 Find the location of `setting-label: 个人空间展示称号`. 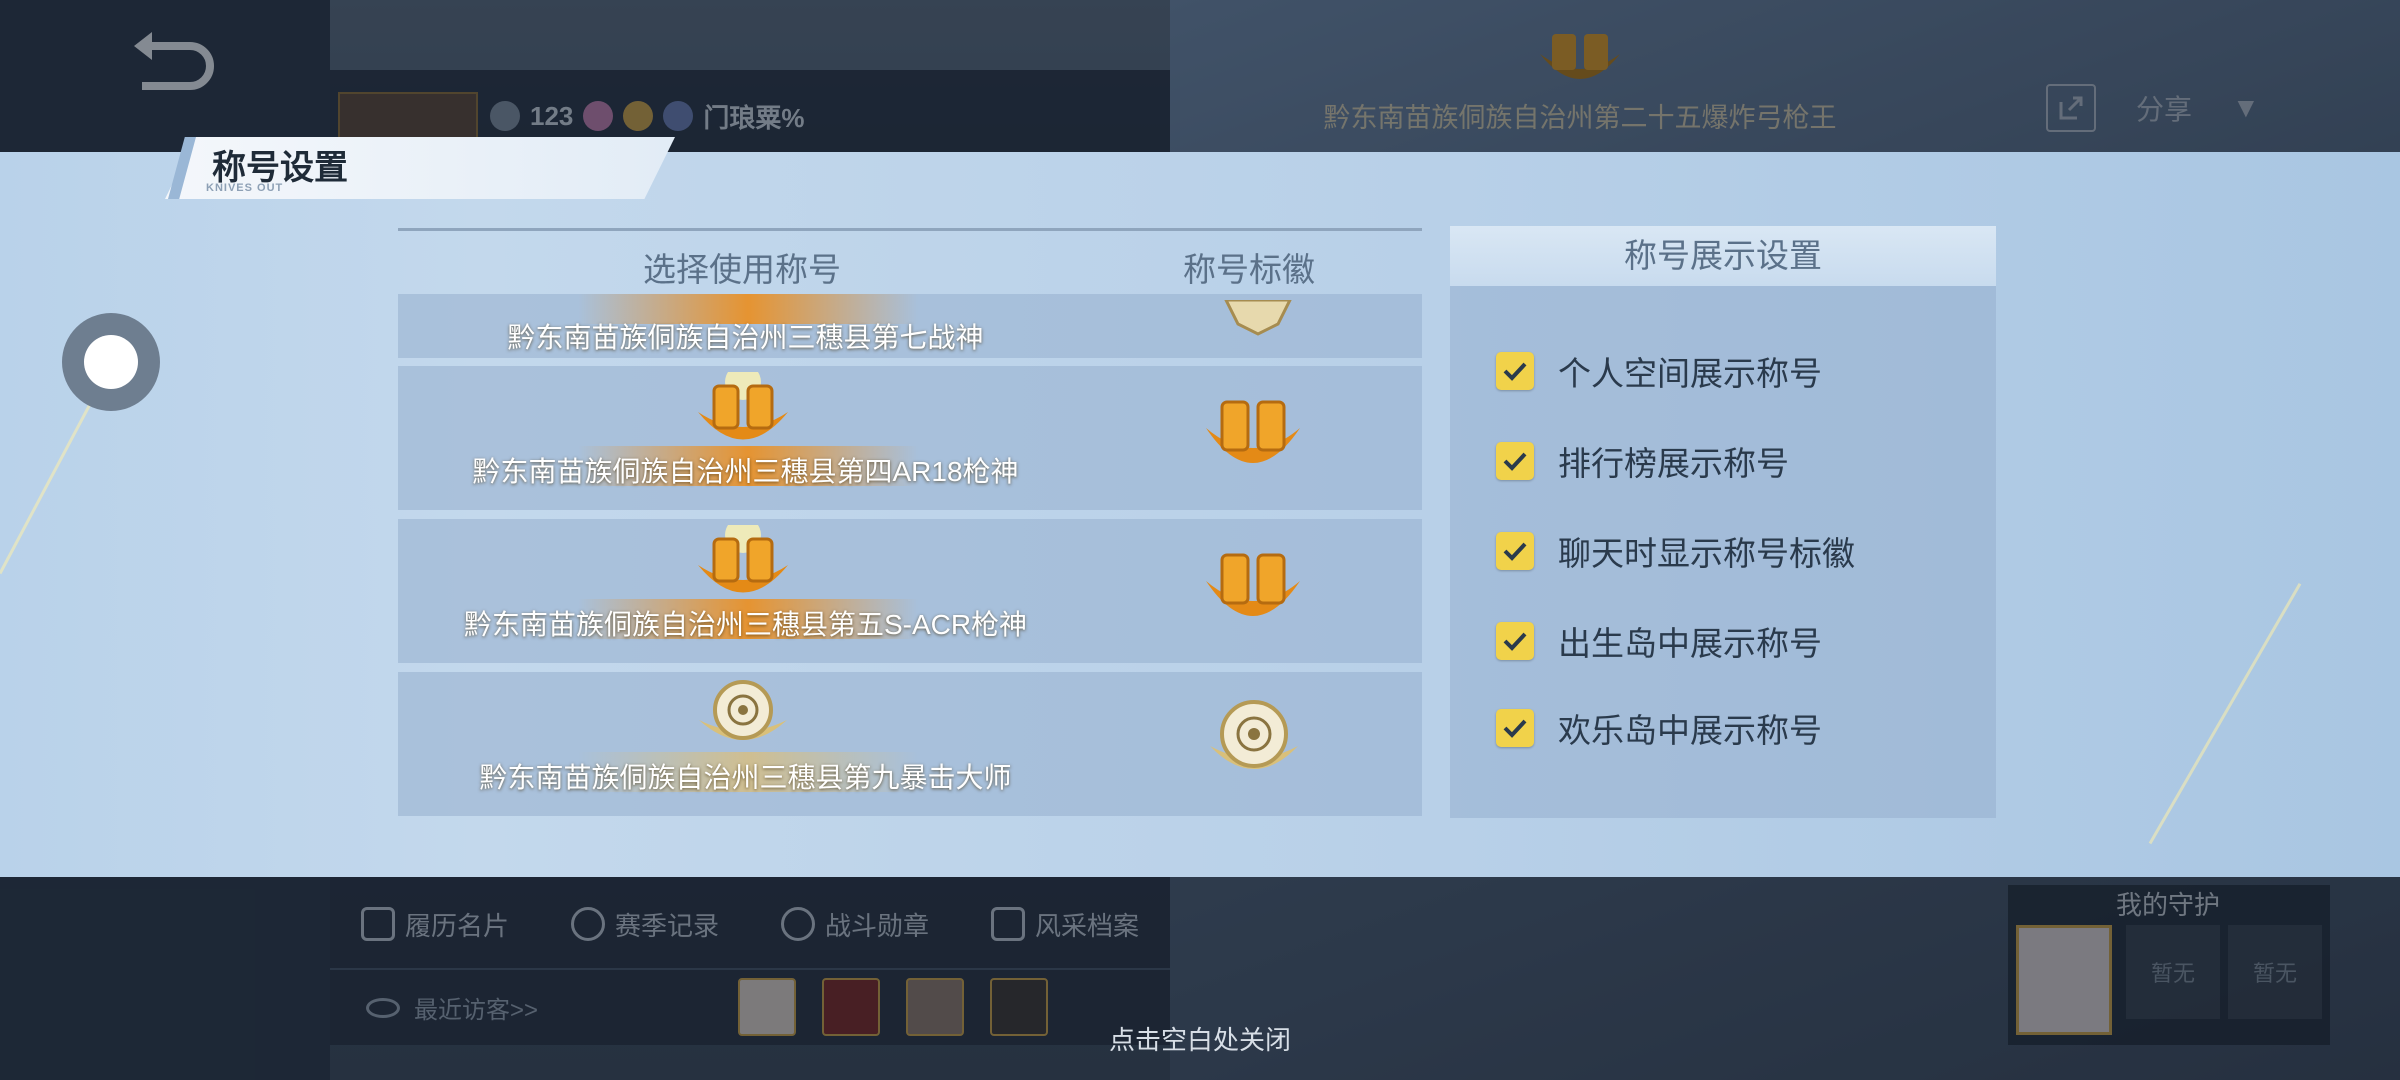

setting-label: 个人空间展示称号 is located at coordinates (1690, 373).